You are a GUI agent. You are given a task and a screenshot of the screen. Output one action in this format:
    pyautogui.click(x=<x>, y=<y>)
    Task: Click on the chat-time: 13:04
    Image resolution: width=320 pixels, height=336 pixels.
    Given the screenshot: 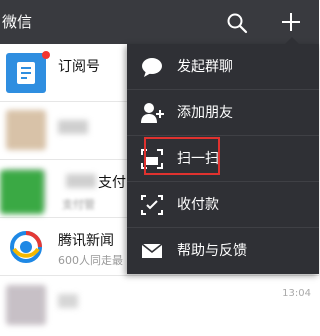 What is the action you would take?
    pyautogui.click(x=296, y=293)
    